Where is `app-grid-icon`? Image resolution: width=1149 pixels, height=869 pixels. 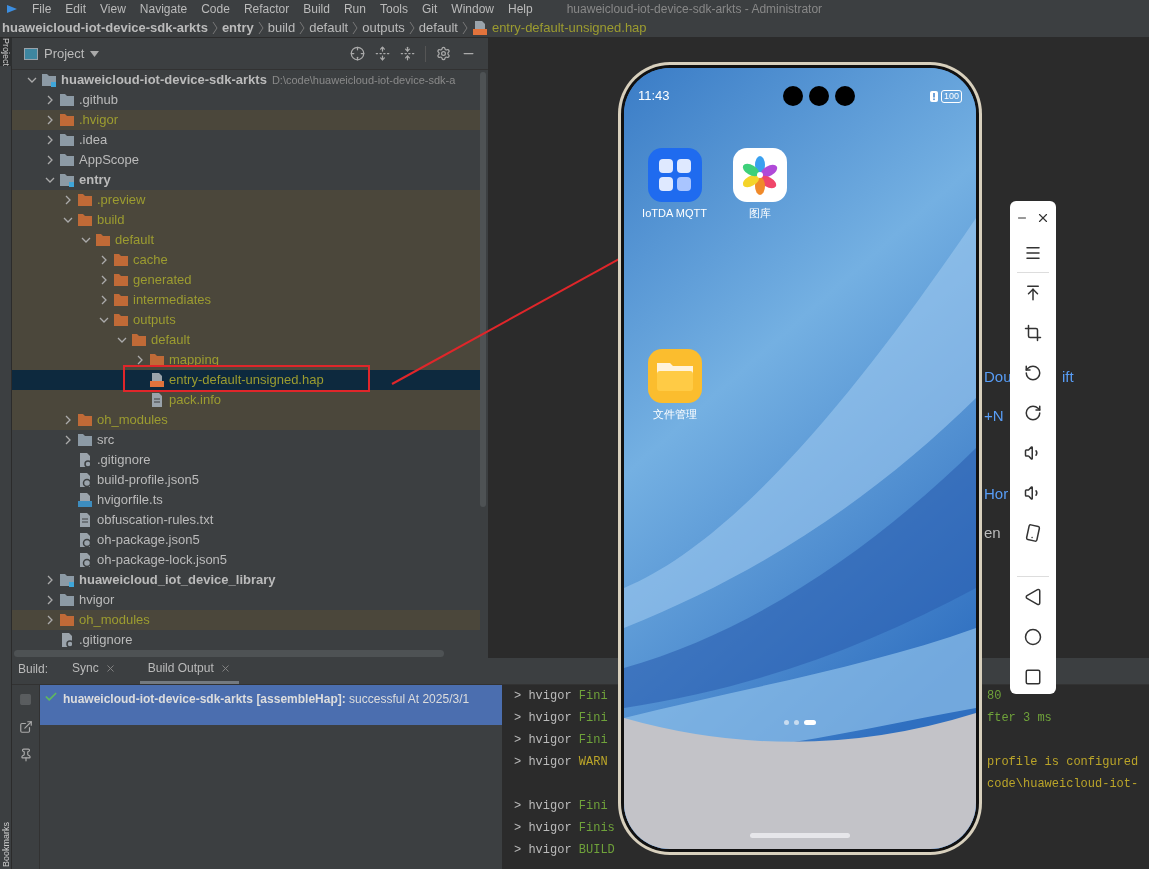
app-grid-icon is located at coordinates (674, 175).